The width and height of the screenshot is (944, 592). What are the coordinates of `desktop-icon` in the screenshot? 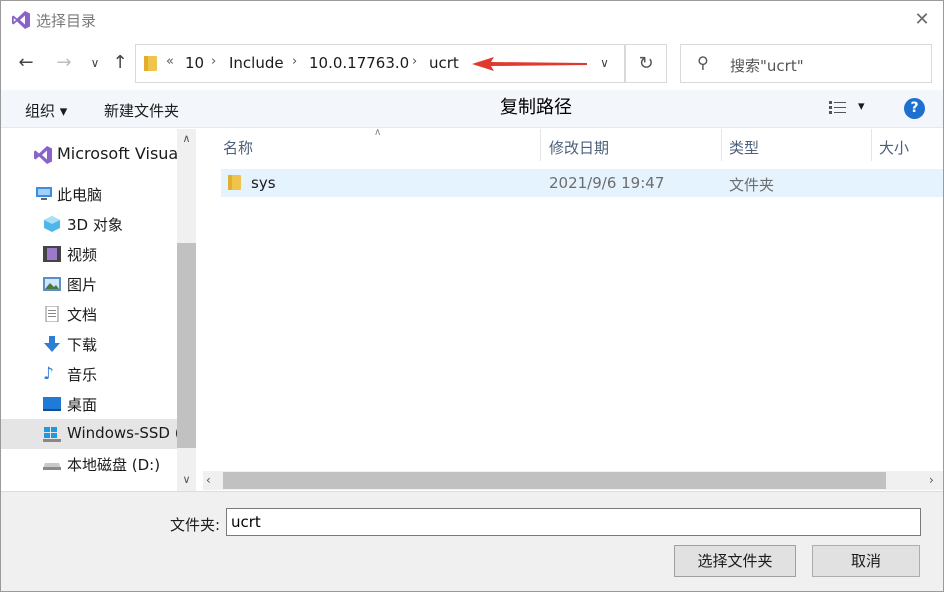 It's located at (52, 404).